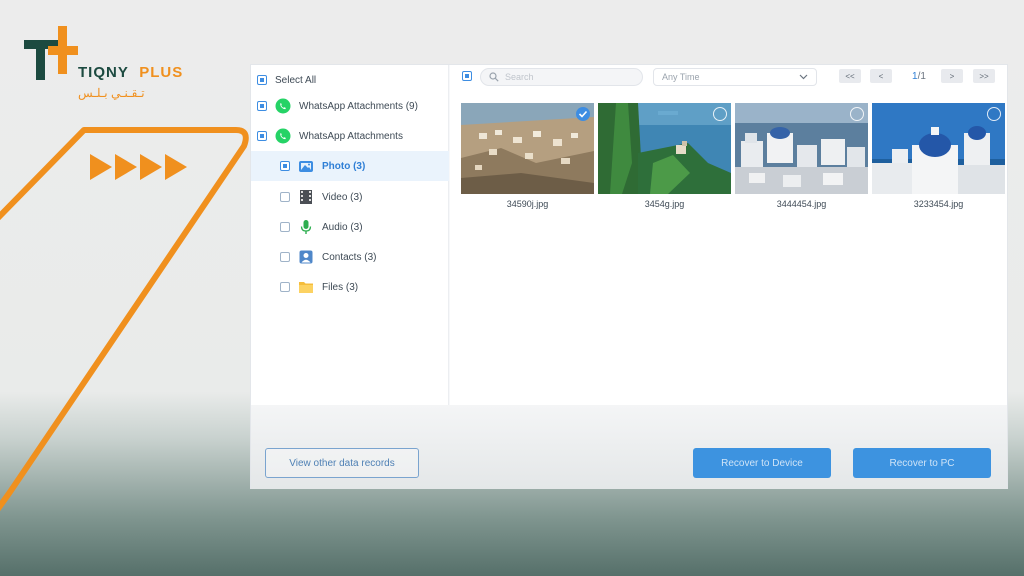 This screenshot has width=1024, height=576. What do you see at coordinates (306, 227) in the screenshot?
I see `microphone-icon` at bounding box center [306, 227].